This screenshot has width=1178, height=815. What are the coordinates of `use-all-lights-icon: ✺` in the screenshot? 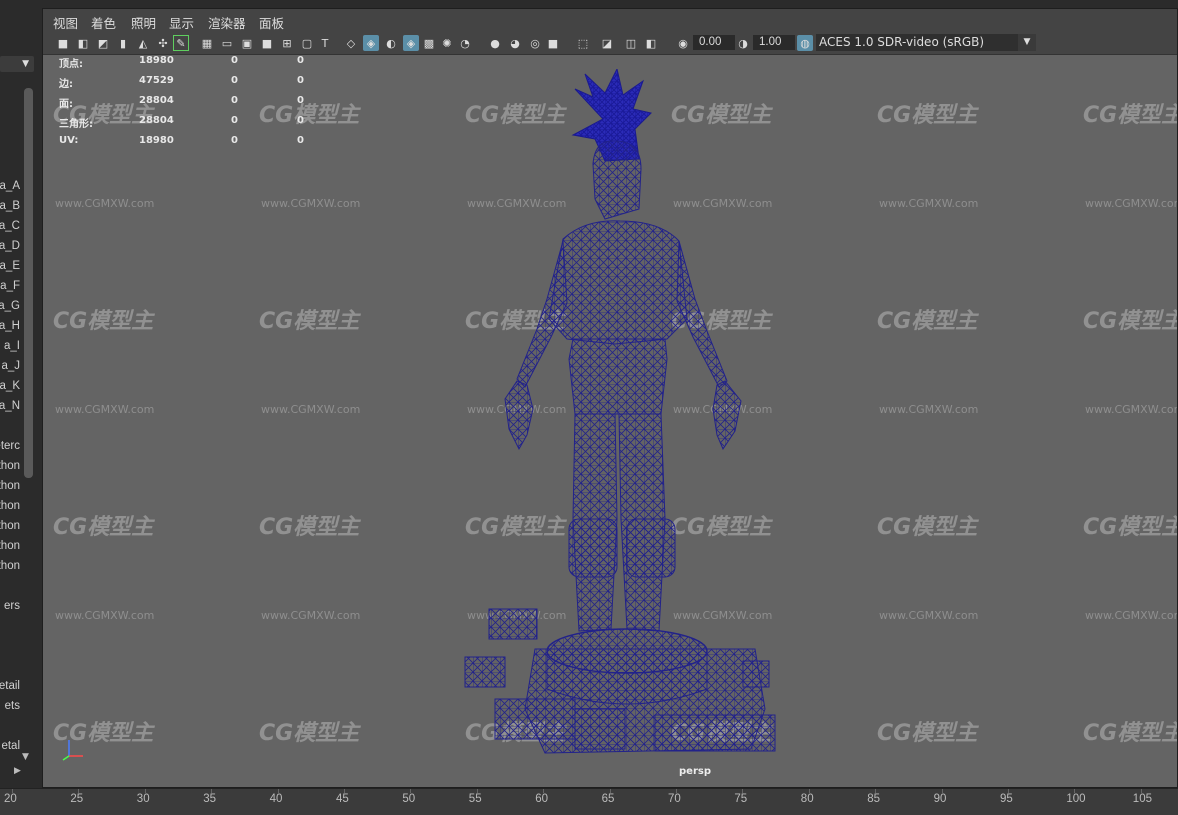 It's located at (447, 43).